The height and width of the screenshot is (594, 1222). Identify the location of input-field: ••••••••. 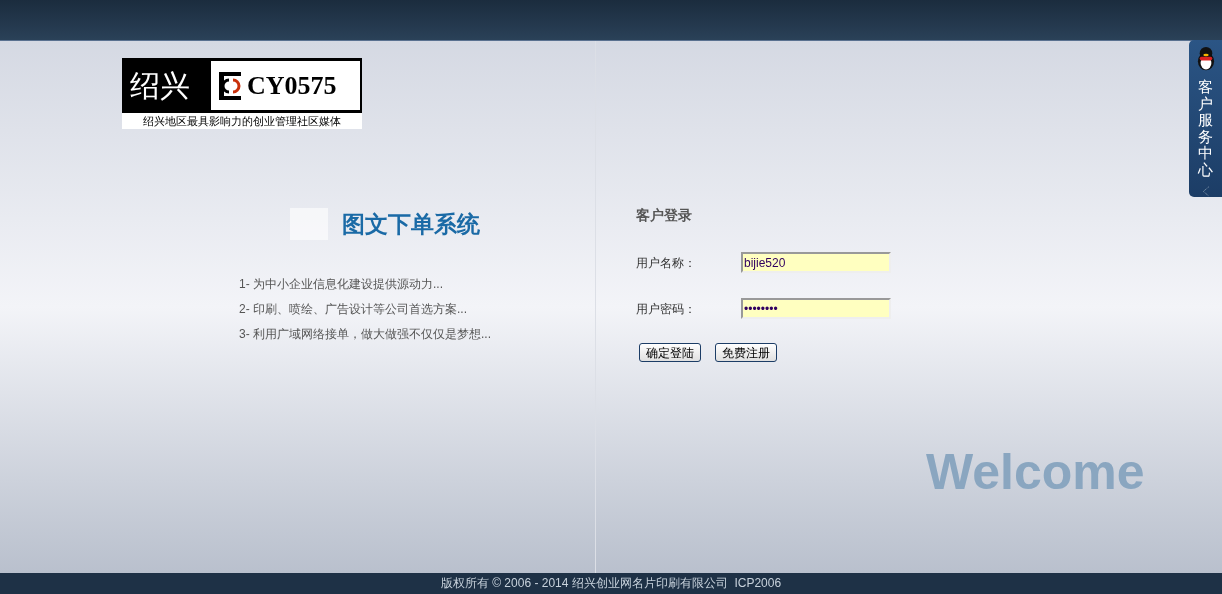
(816, 308).